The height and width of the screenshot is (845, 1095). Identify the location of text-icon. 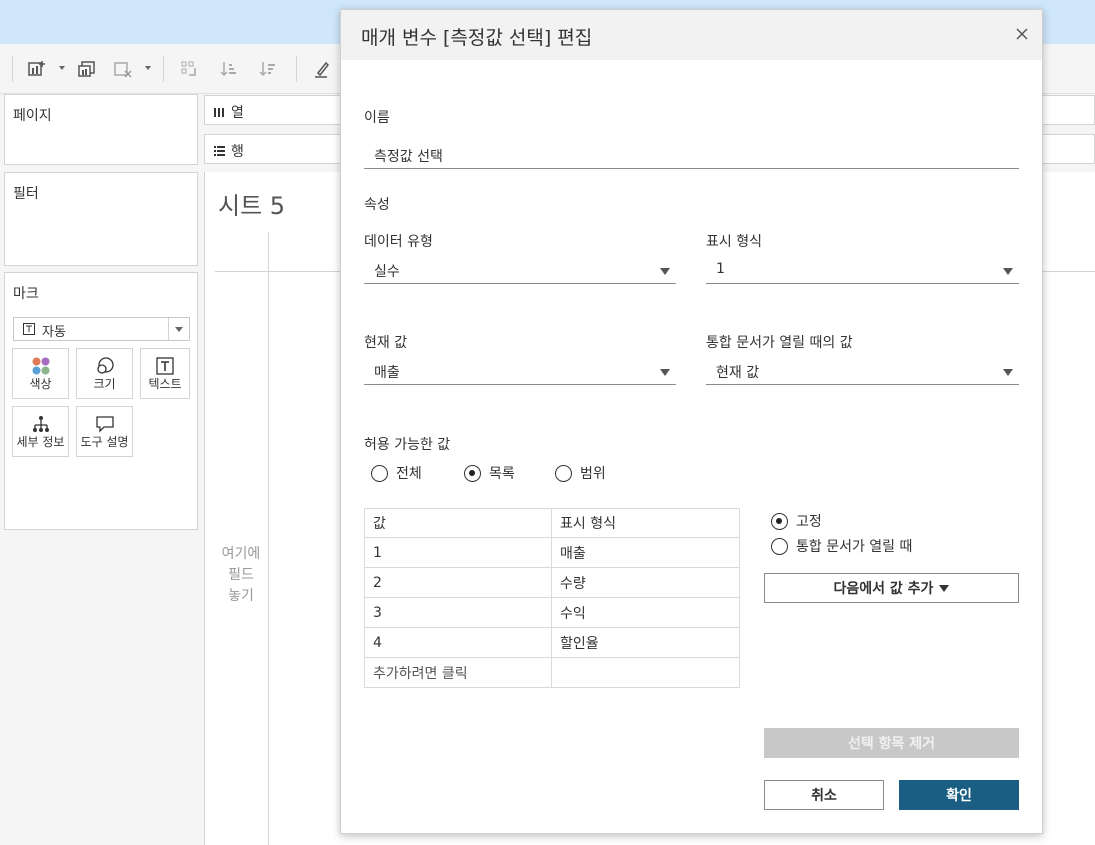
(165, 366).